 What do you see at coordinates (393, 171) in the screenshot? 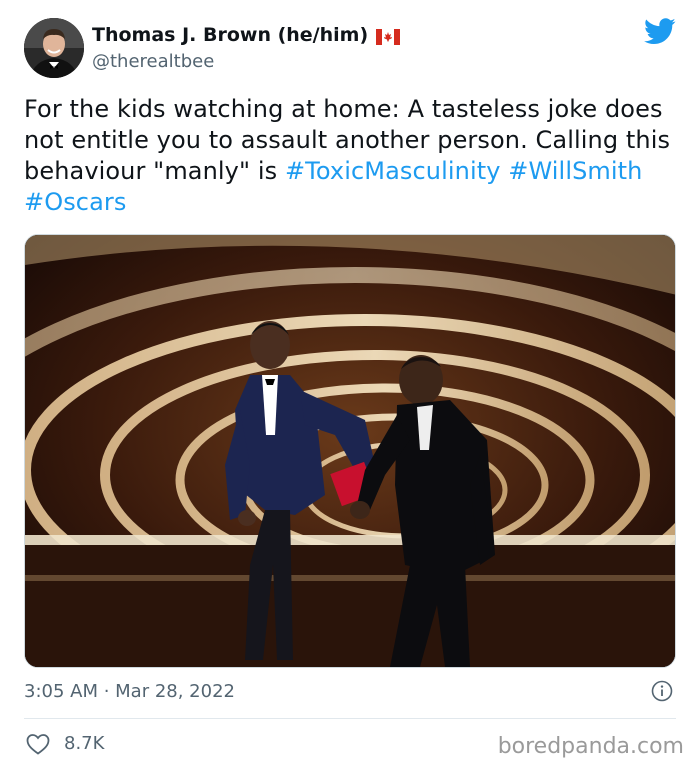
I see `hashtag-toxicmasculinity: #ToxicMasculinity` at bounding box center [393, 171].